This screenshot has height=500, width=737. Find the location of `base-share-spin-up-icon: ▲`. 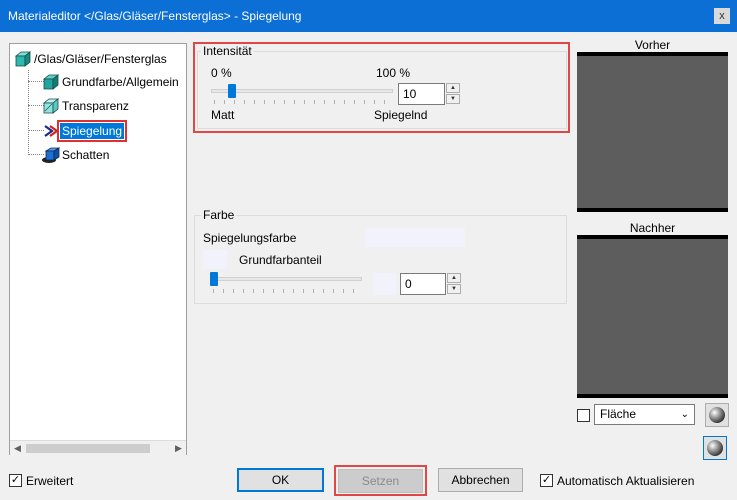

base-share-spin-up-icon: ▲ is located at coordinates (454, 278).